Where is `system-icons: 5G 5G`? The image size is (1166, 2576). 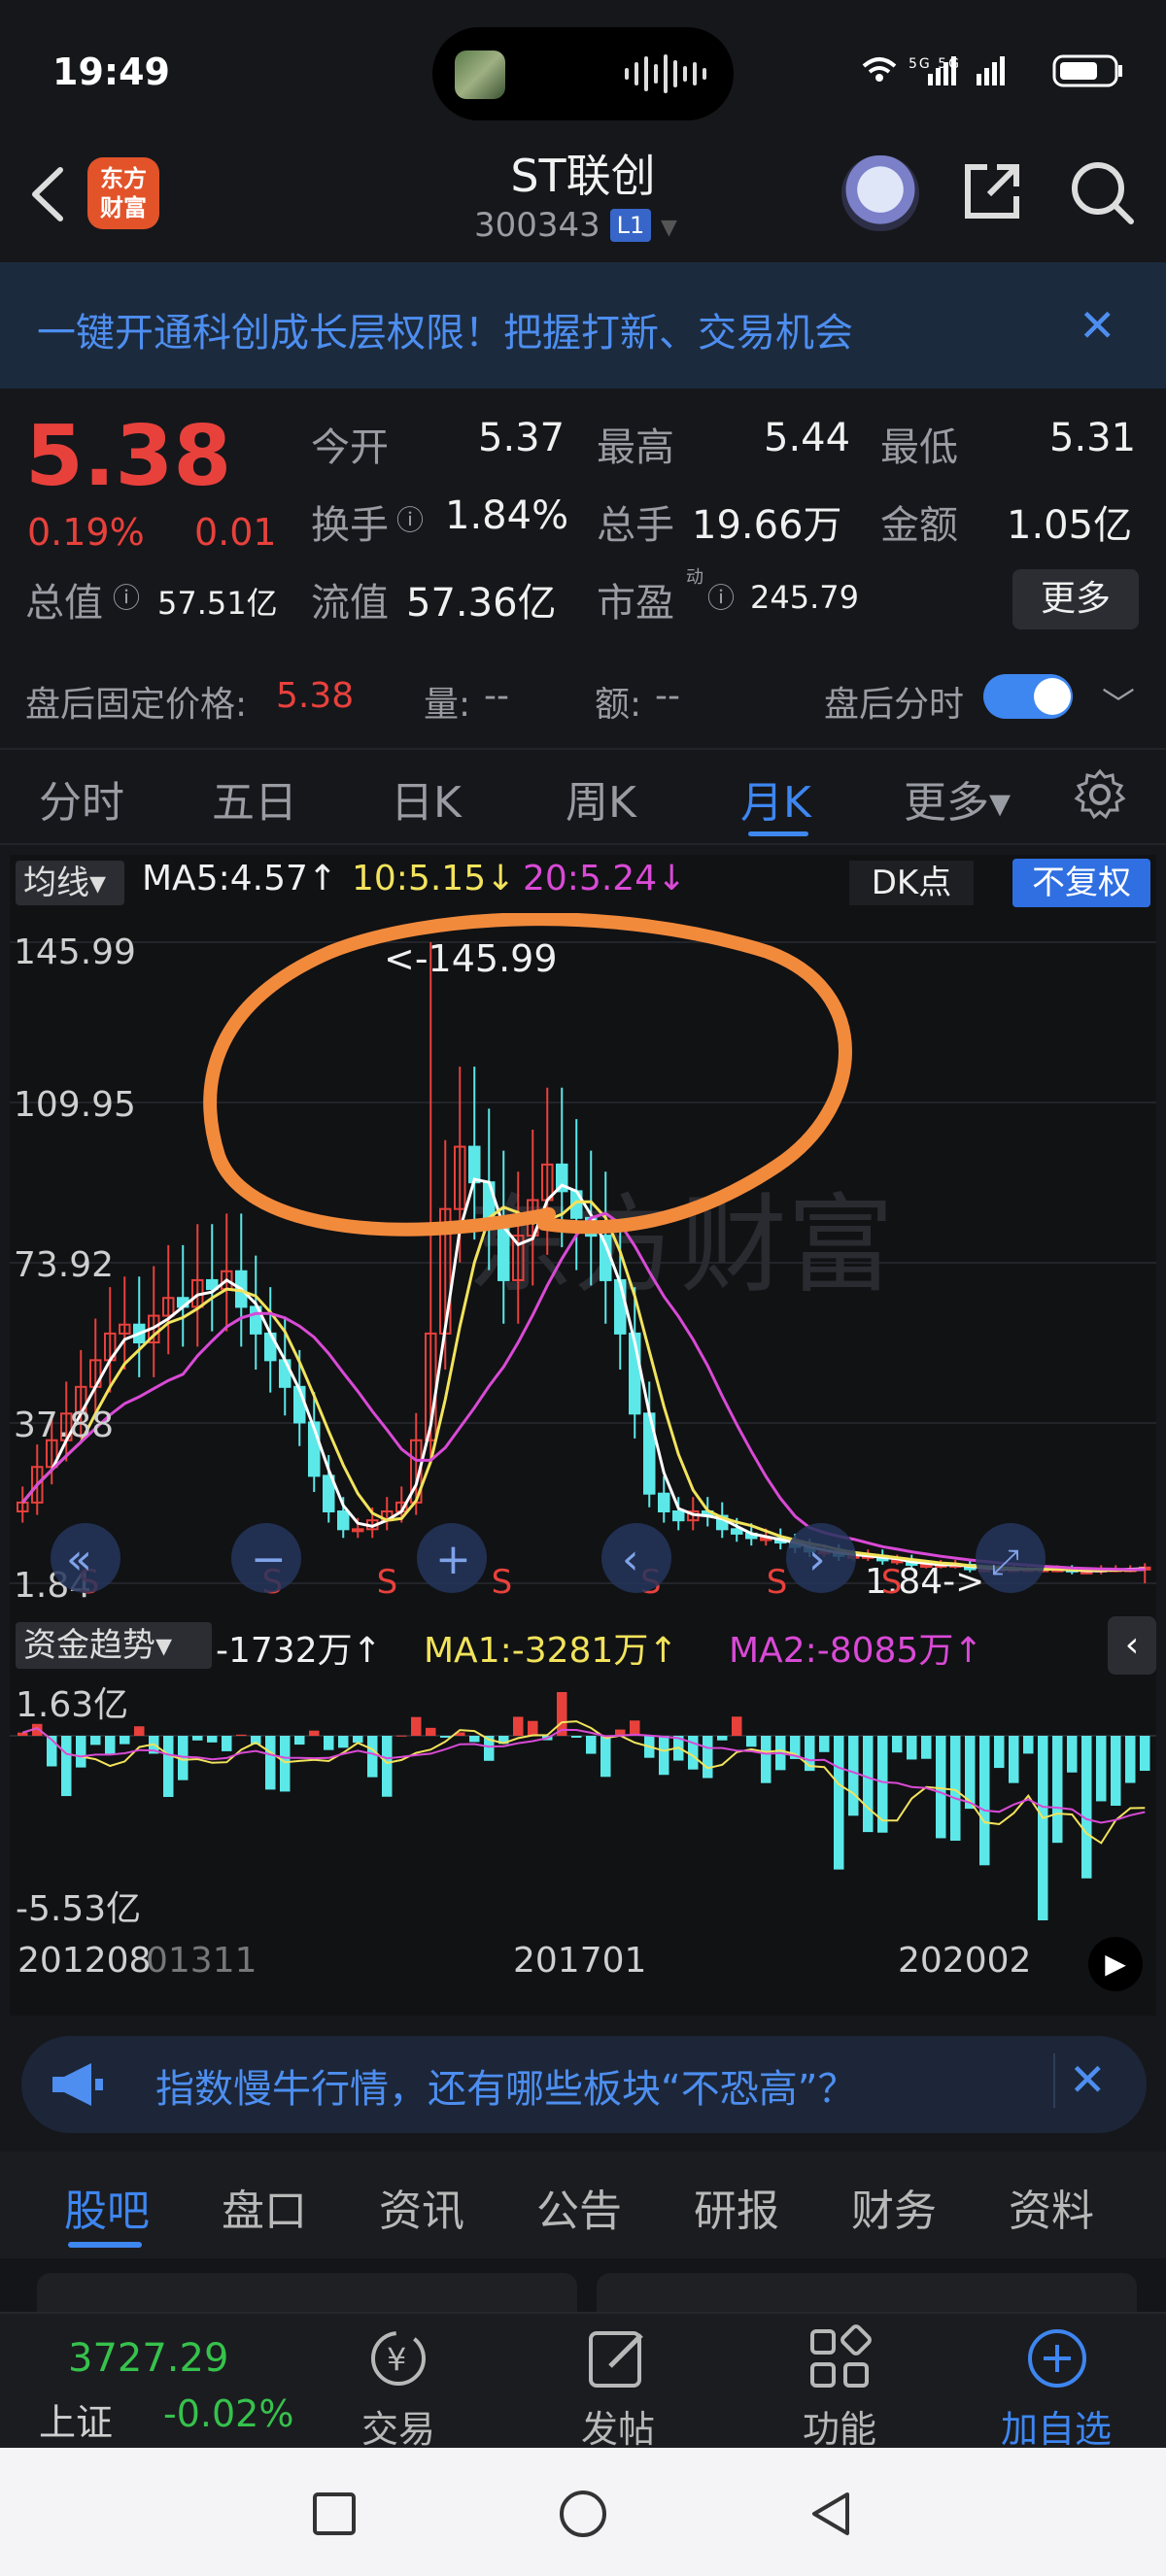 system-icons: 5G 5G is located at coordinates (1006, 73).